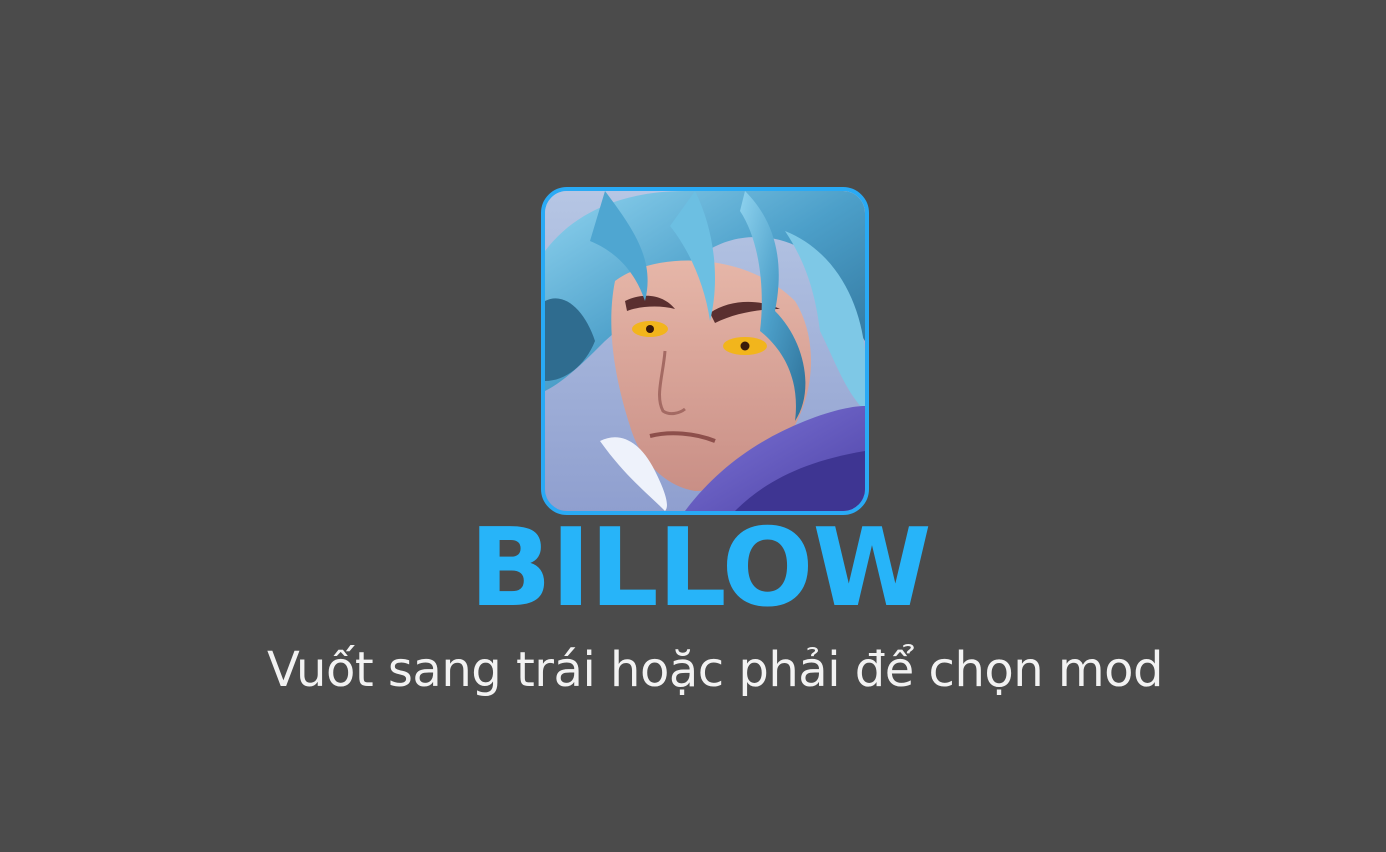  What do you see at coordinates (700, 568) in the screenshot?
I see `hero-name-title: BILLOW` at bounding box center [700, 568].